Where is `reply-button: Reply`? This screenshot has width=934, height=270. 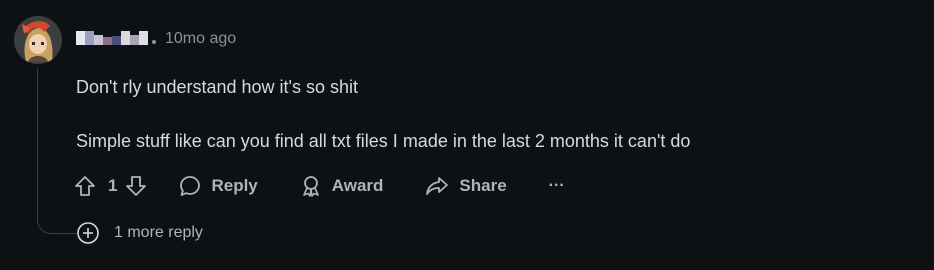 reply-button: Reply is located at coordinates (218, 186).